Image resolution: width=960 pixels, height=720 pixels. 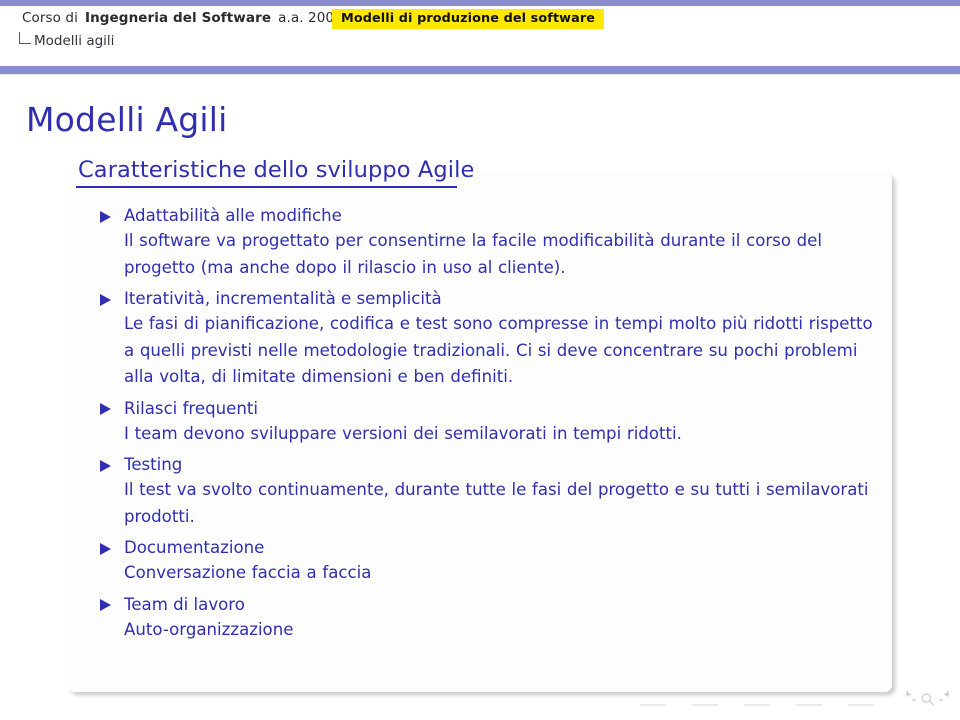 I want to click on bullet-heading-label: Adattabilità alle modifiche, so click(x=233, y=215).